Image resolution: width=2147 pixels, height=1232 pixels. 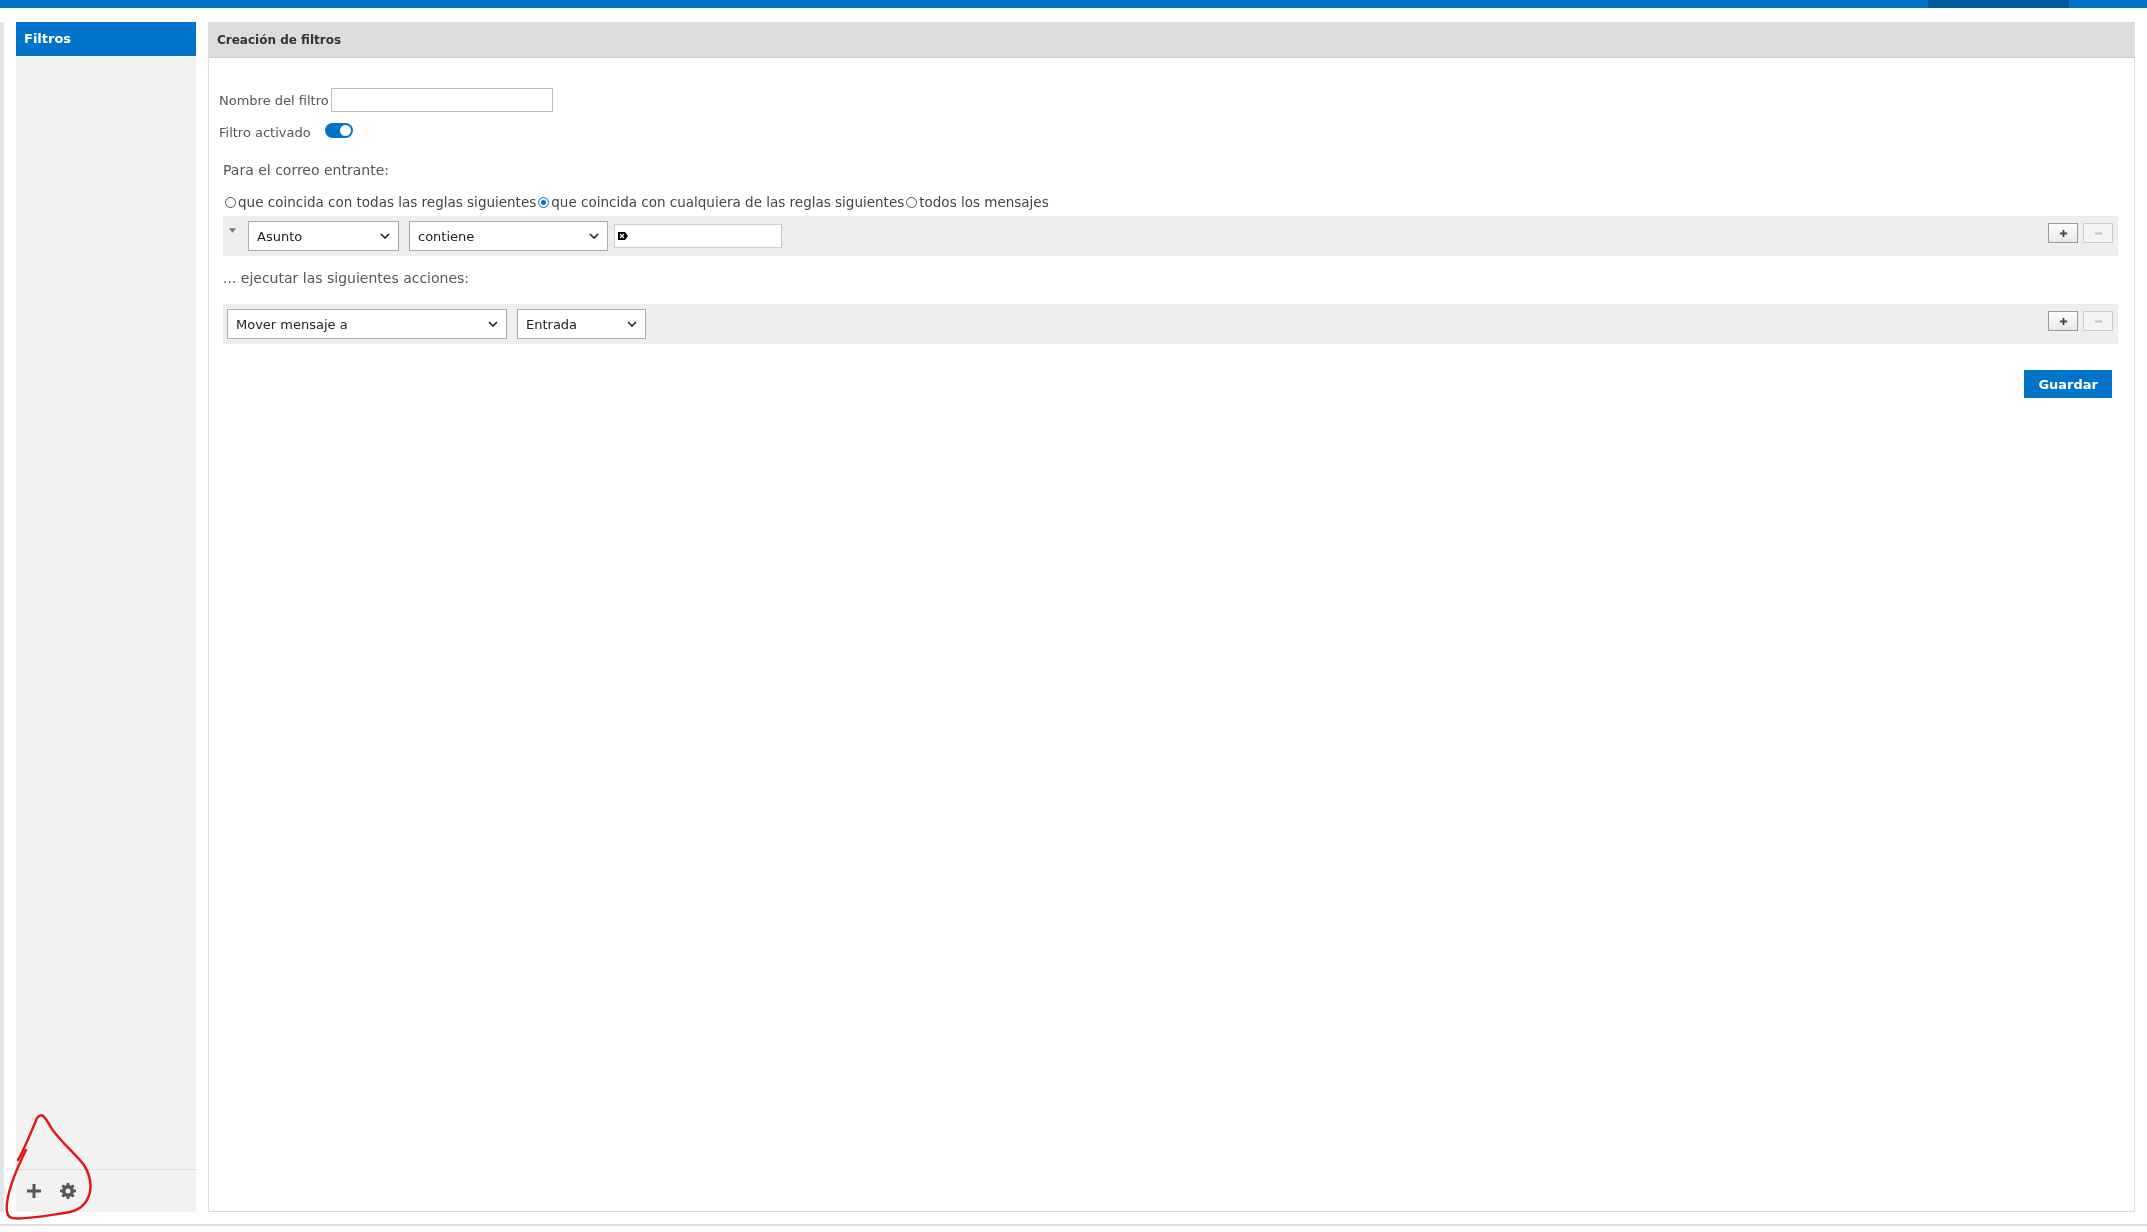 What do you see at coordinates (367, 324) in the screenshot?
I see `dropdown: Mover mensaje a` at bounding box center [367, 324].